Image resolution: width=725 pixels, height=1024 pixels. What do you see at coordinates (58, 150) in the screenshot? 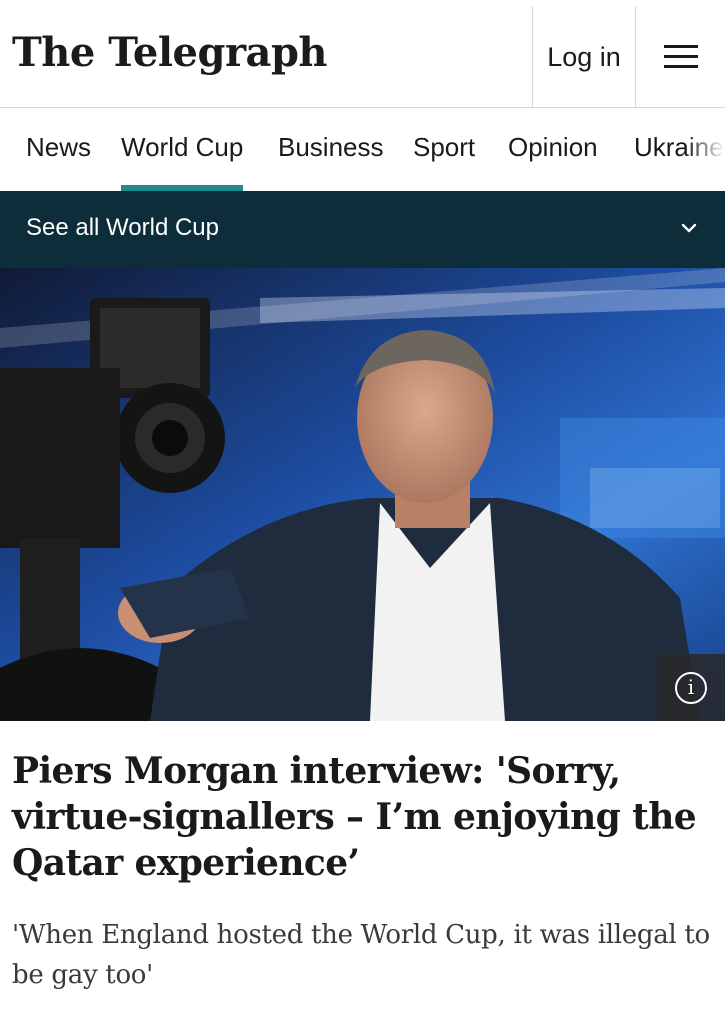
I see `nav-item-news: News` at bounding box center [58, 150].